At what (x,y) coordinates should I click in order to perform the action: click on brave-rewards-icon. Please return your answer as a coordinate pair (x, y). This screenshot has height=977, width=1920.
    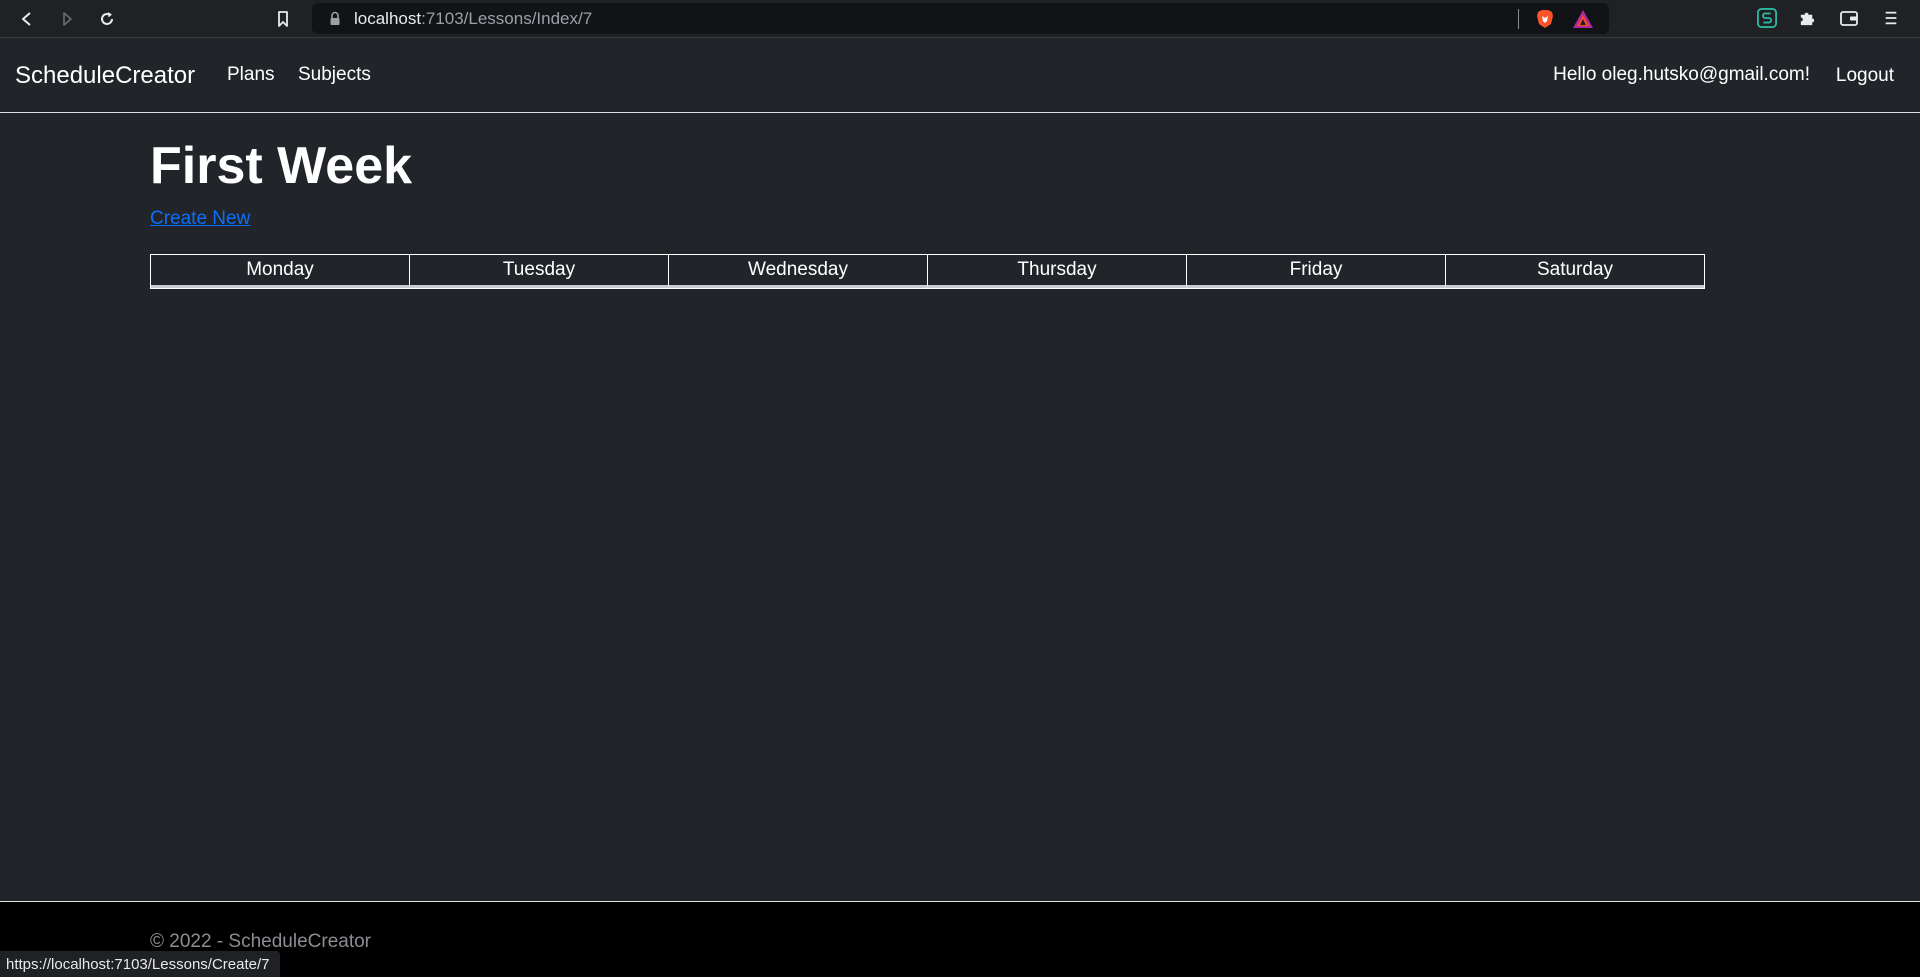
    Looking at the image, I should click on (1583, 19).